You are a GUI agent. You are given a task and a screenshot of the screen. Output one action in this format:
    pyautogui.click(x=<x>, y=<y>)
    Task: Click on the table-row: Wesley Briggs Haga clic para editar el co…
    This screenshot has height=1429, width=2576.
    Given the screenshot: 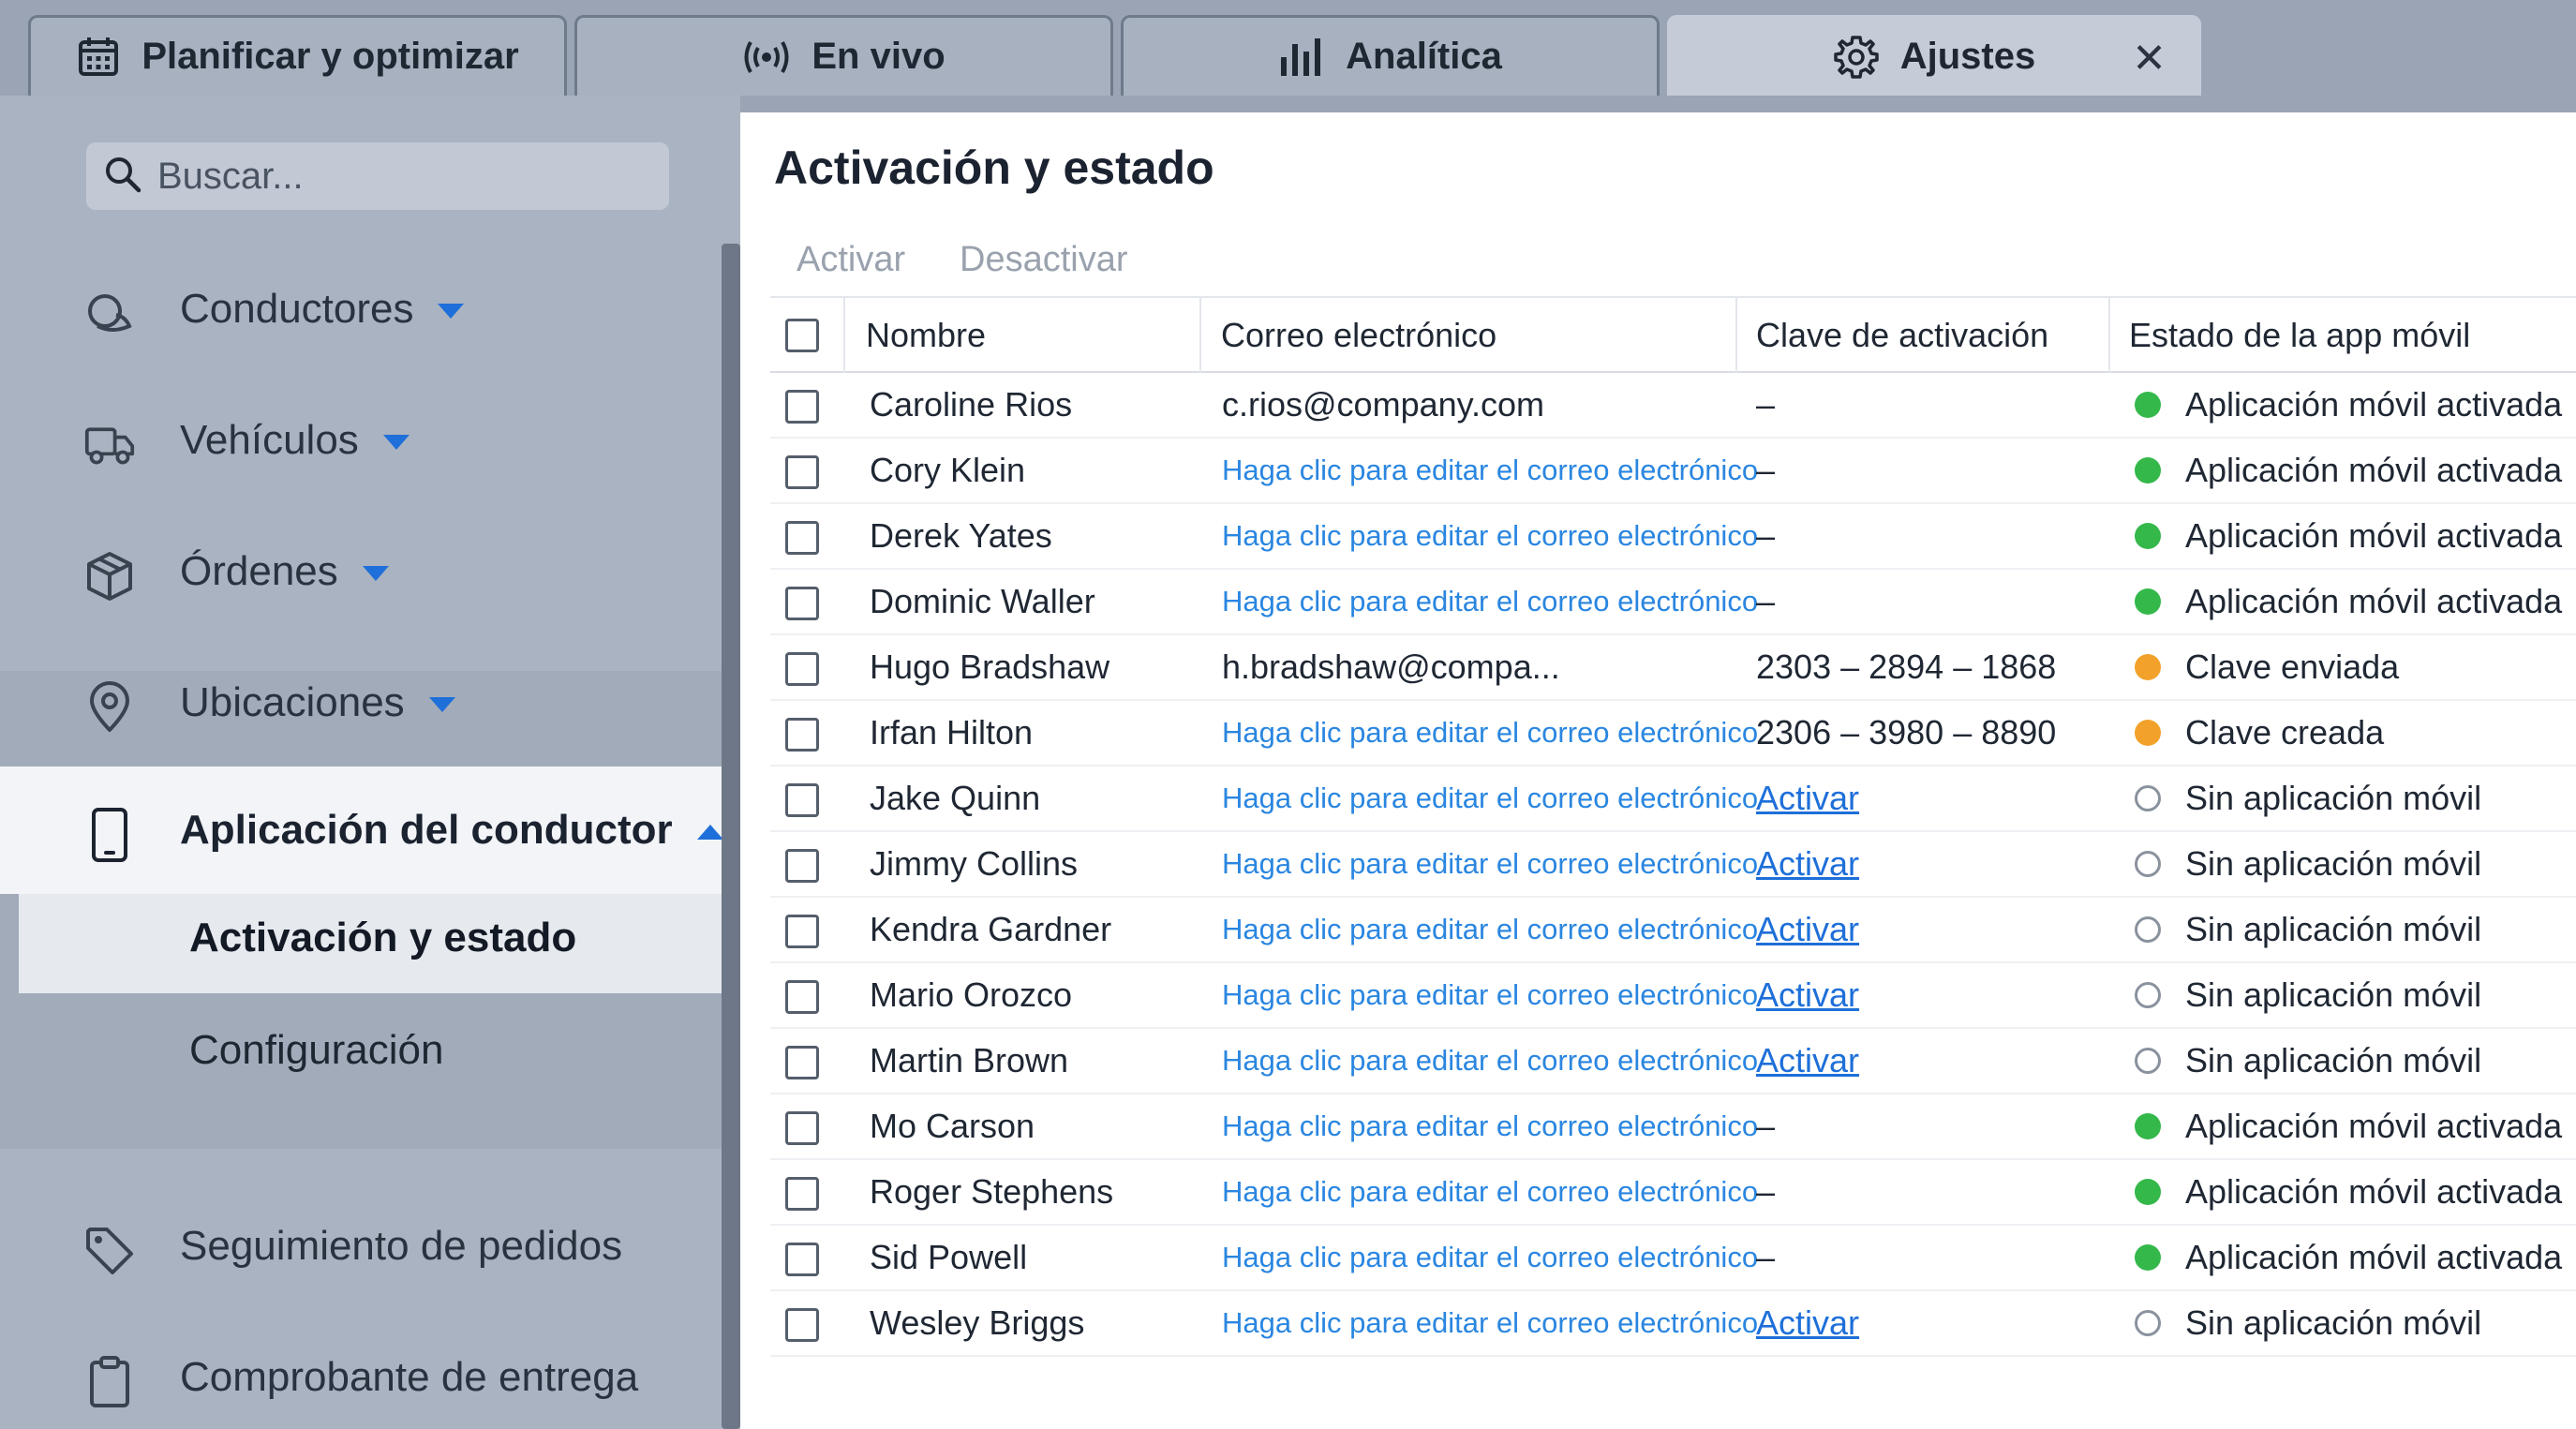 What is the action you would take?
    pyautogui.click(x=1673, y=1324)
    